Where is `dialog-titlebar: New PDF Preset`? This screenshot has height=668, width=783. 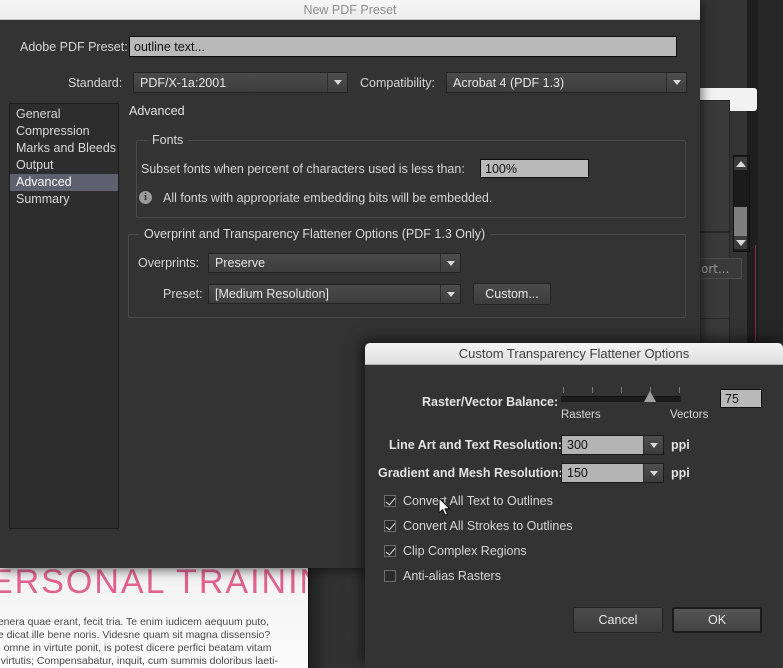
dialog-titlebar: New PDF Preset is located at coordinates (350, 10).